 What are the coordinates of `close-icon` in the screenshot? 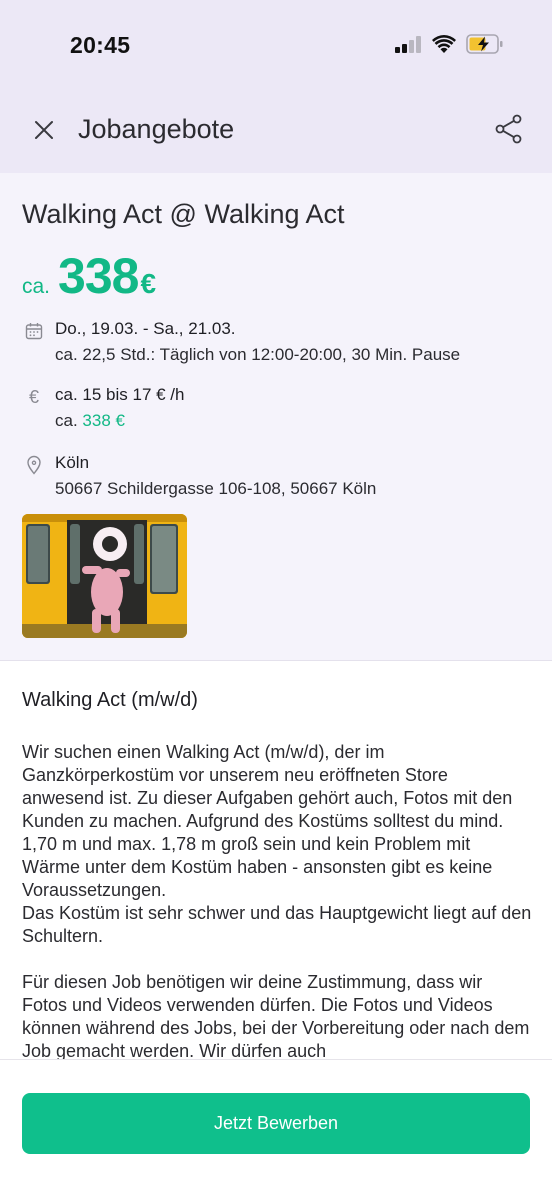 It's located at (44, 130).